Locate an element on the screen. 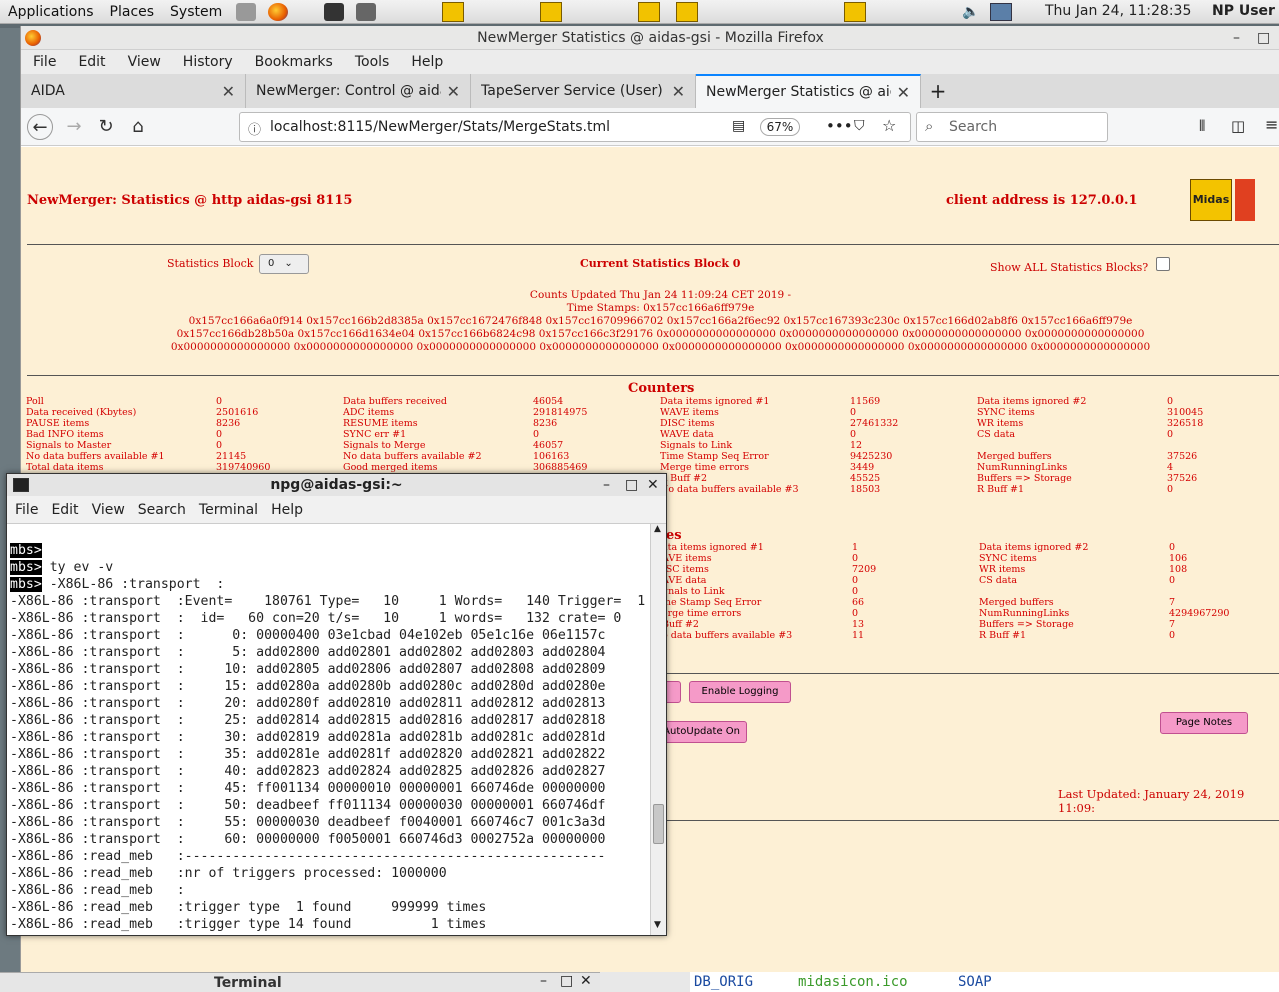 The width and height of the screenshot is (1279, 992). statistics-block-select: 0 ⌄ is located at coordinates (284, 264).